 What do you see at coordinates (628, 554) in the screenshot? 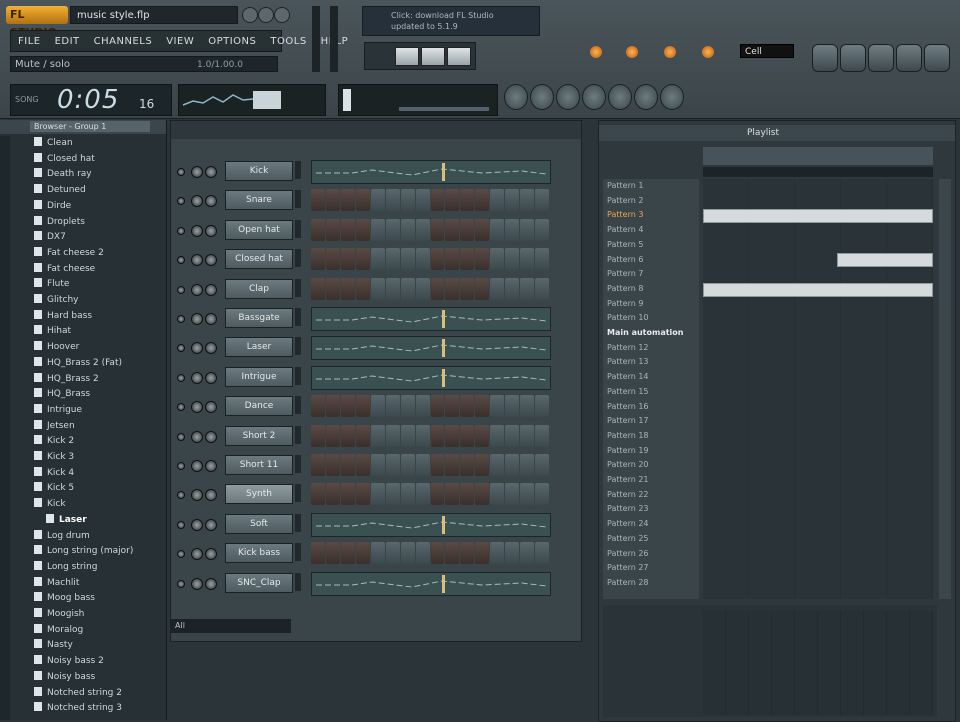
I see `pattern-name: Pattern 26` at bounding box center [628, 554].